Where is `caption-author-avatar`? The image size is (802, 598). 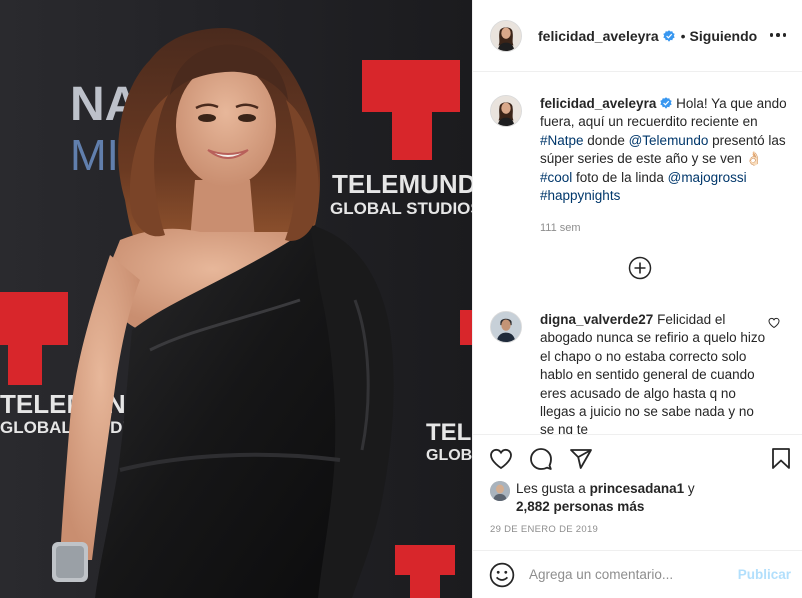 caption-author-avatar is located at coordinates (506, 111).